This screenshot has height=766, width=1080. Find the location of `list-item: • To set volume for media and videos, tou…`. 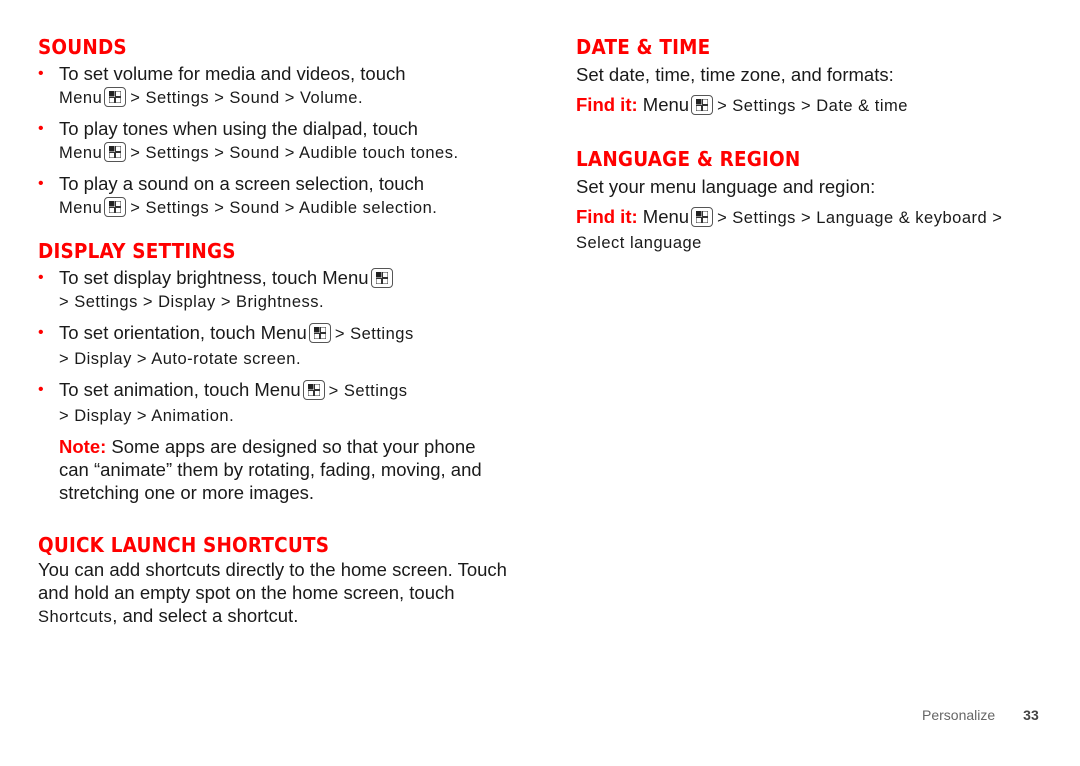

list-item: • To set volume for media and videos, tou… is located at coordinates (222, 85).